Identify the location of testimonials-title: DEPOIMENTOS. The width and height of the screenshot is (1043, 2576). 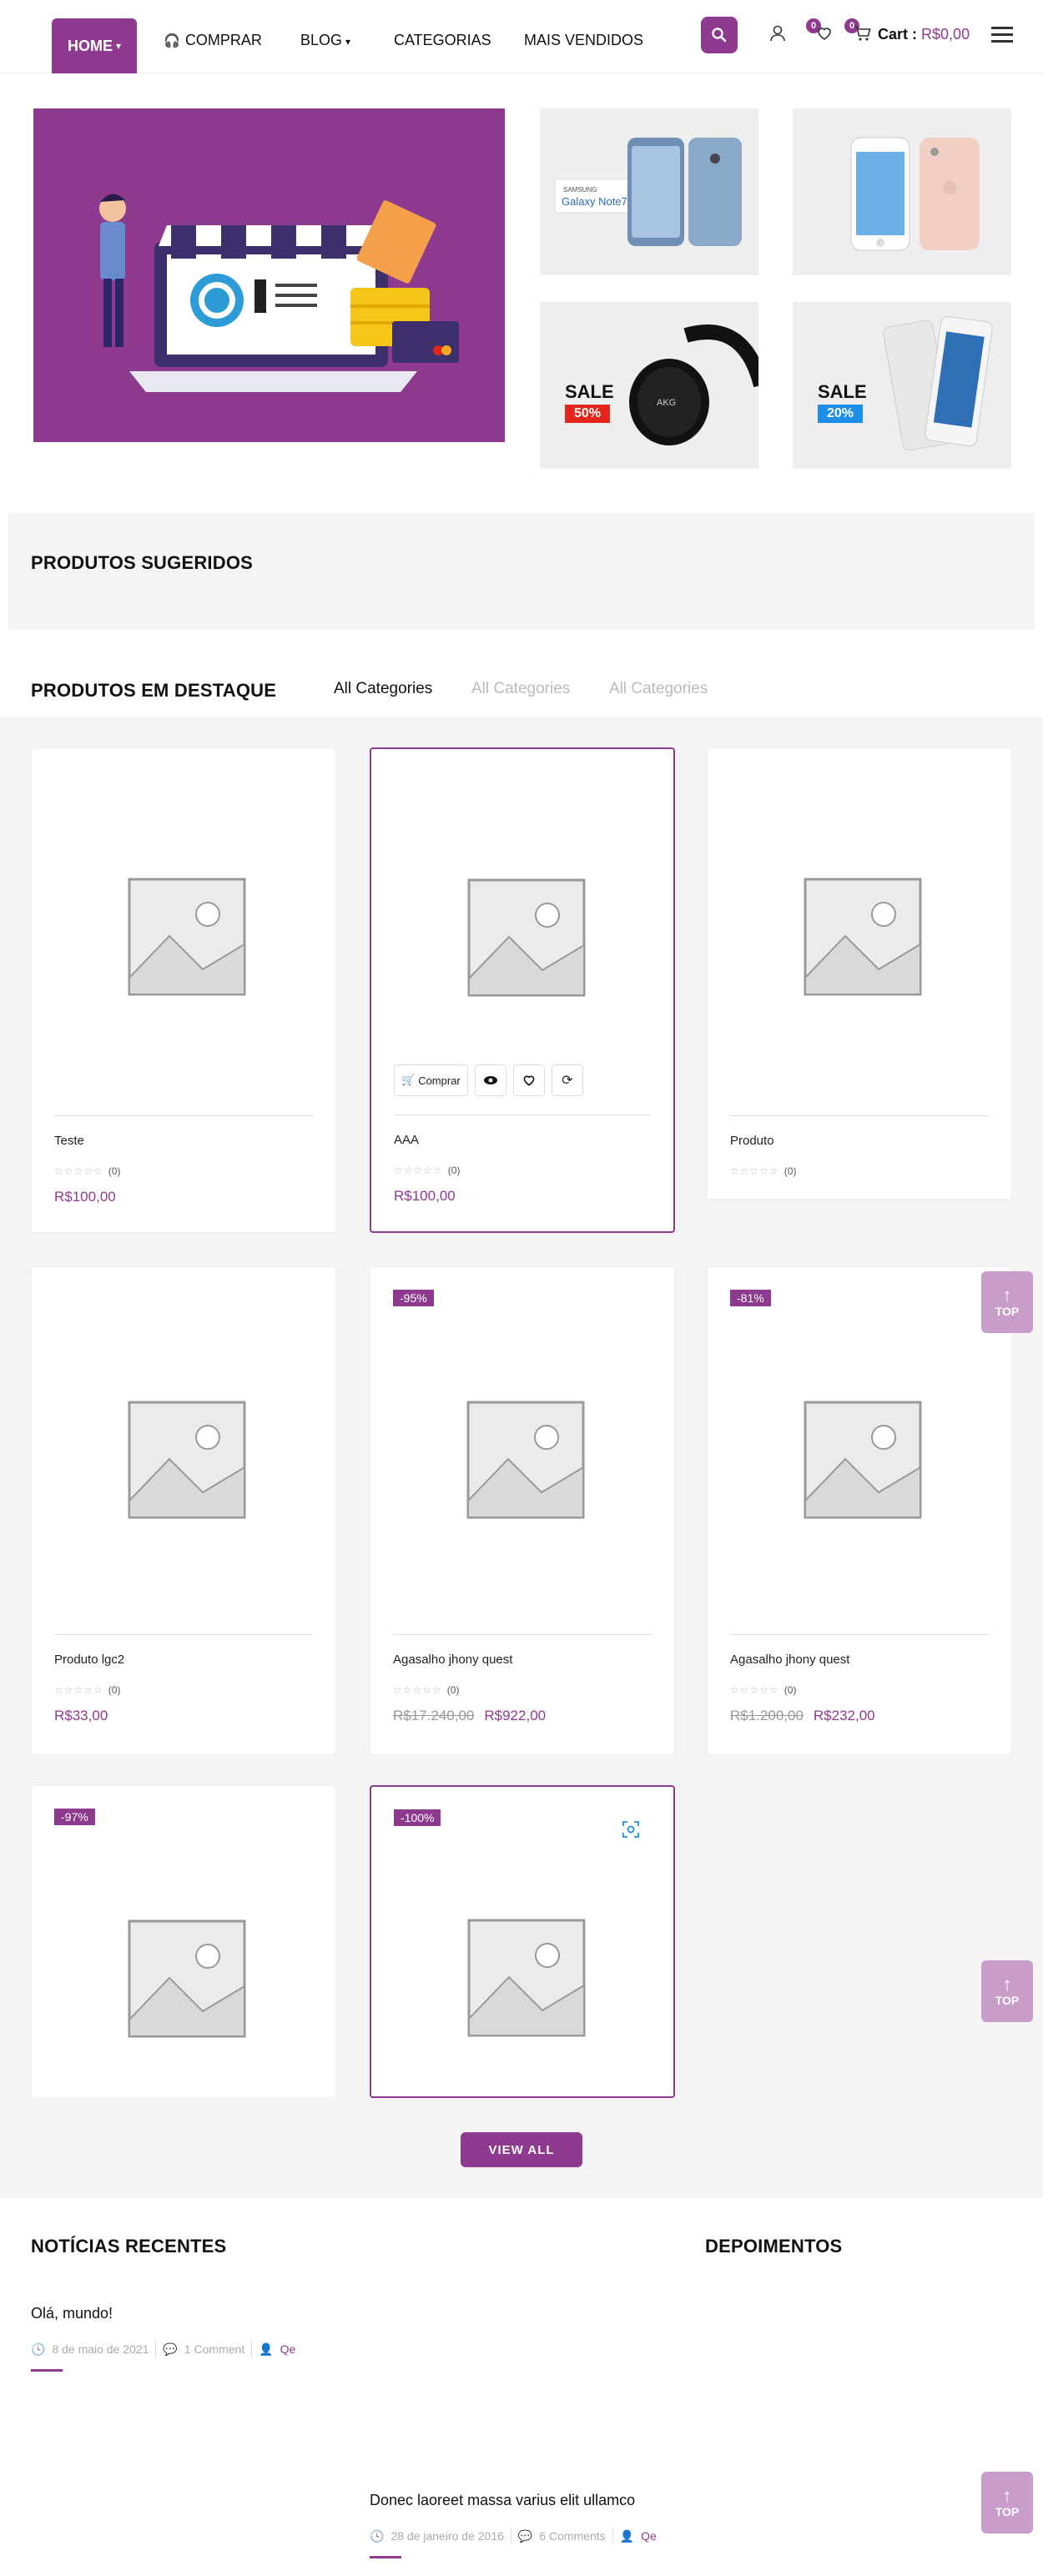
(774, 2246).